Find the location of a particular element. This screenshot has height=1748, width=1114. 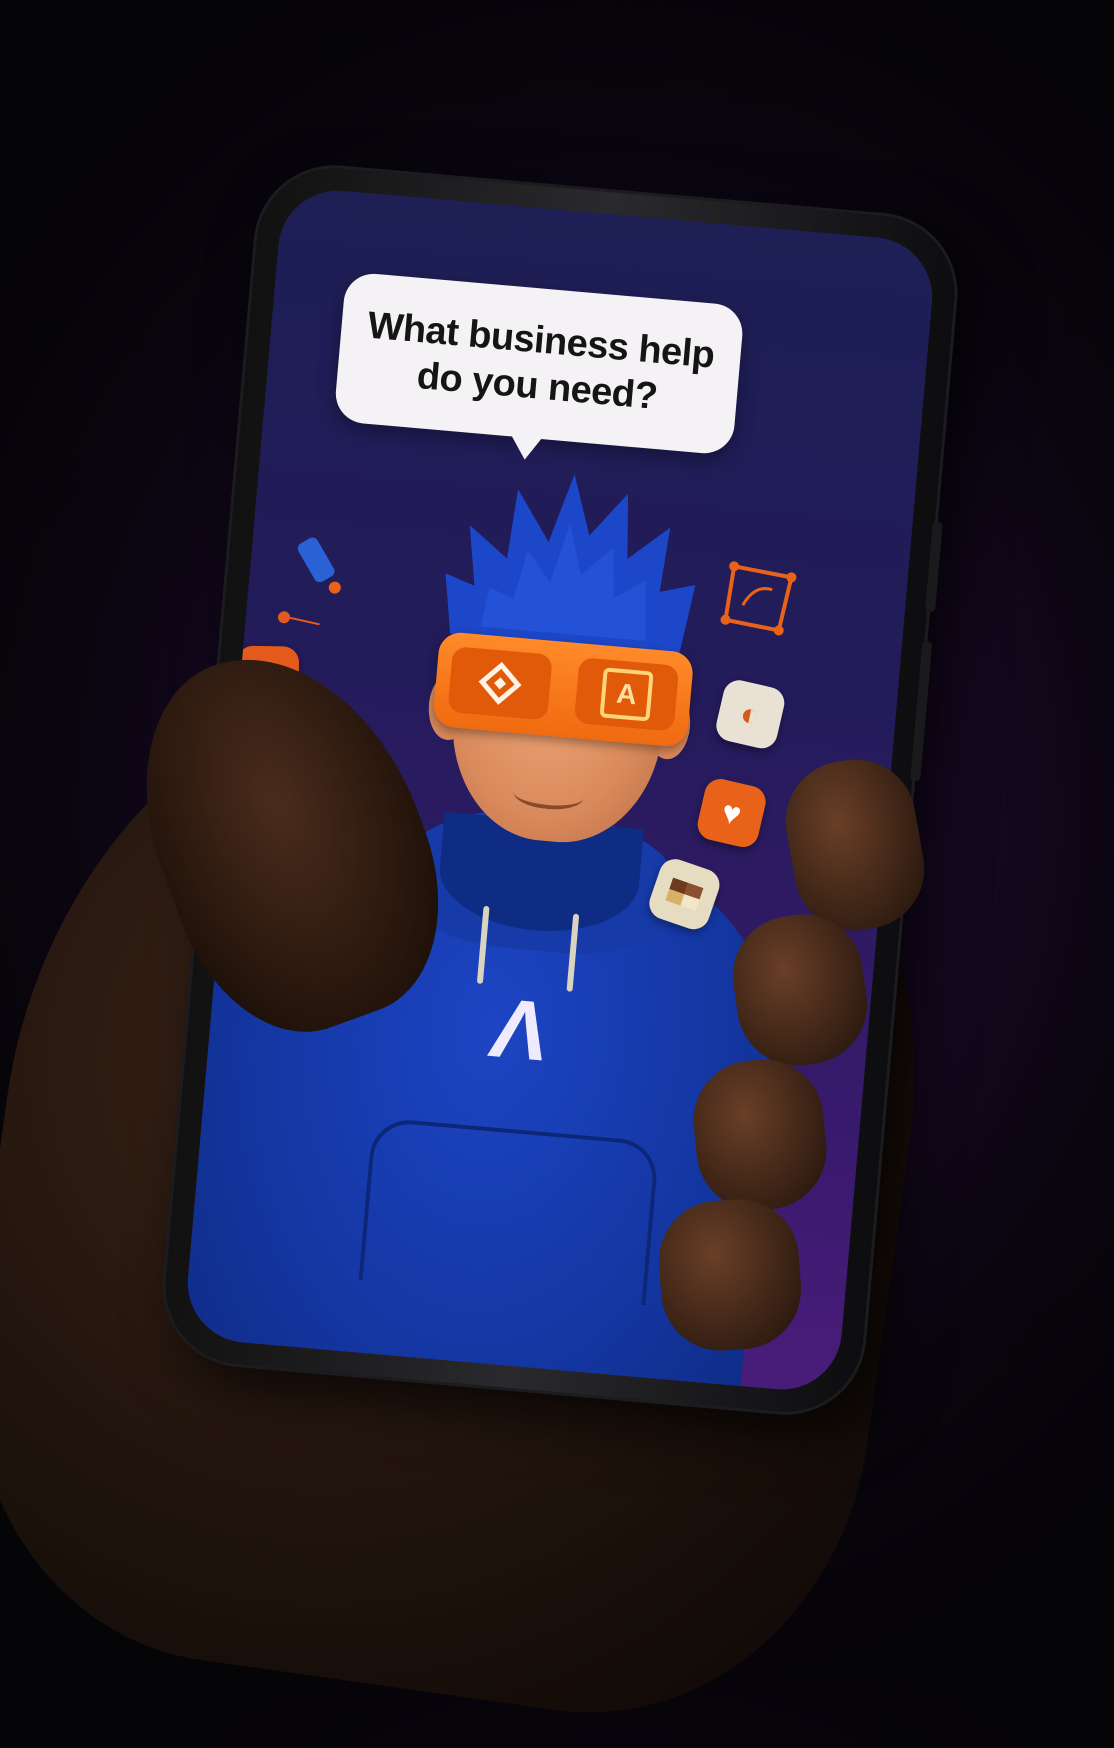

left-lens is located at coordinates (500, 683).